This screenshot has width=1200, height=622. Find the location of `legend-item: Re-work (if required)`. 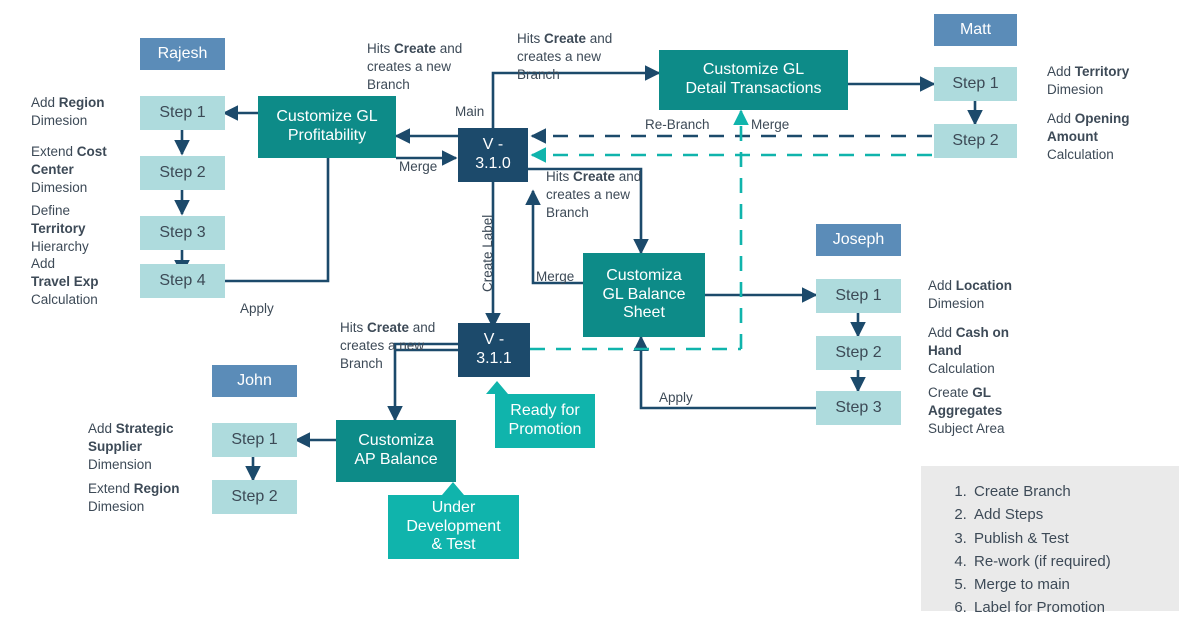

legend-item: Re-work (if required) is located at coordinates (1066, 561).